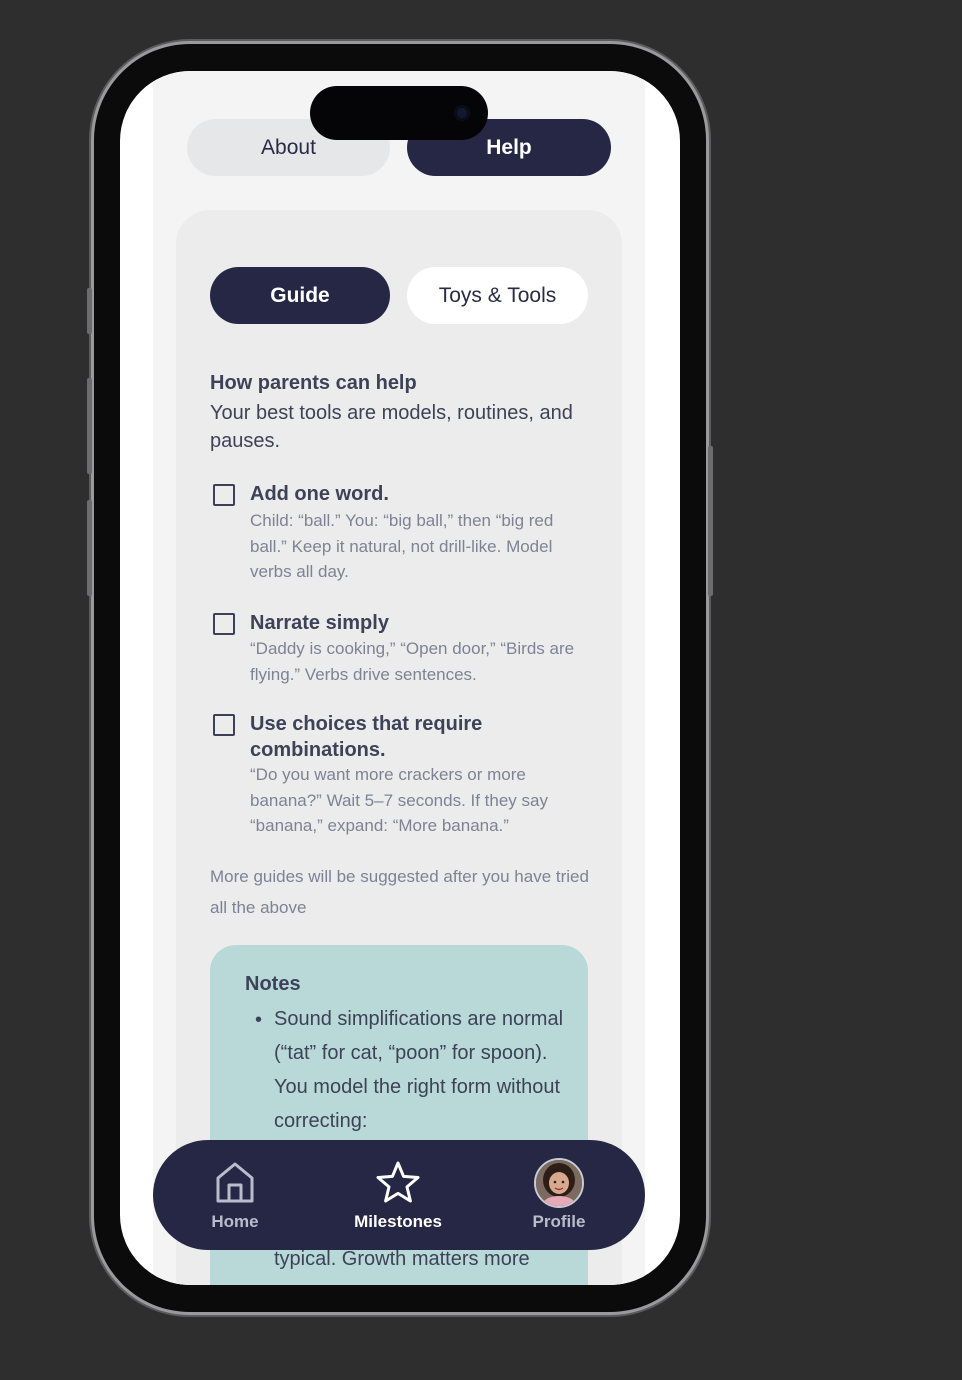 The width and height of the screenshot is (962, 1380). Describe the element at coordinates (399, 113) in the screenshot. I see `dynamic-island` at that location.